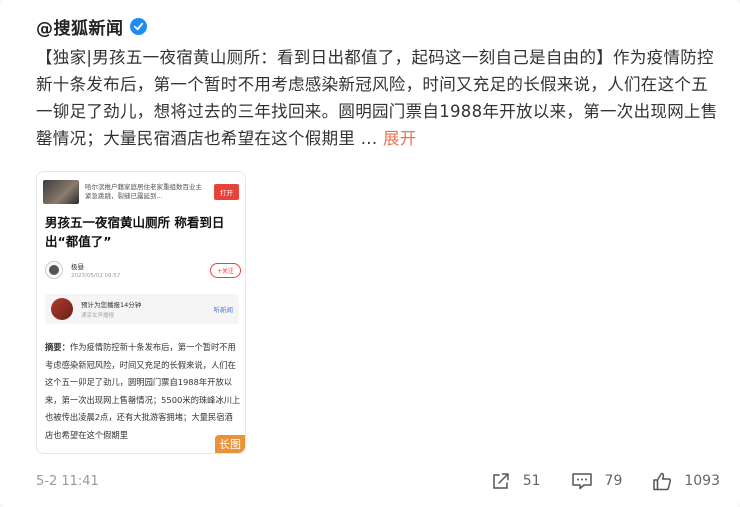 The height and width of the screenshot is (507, 740). I want to click on audio-play-icon, so click(62, 309).